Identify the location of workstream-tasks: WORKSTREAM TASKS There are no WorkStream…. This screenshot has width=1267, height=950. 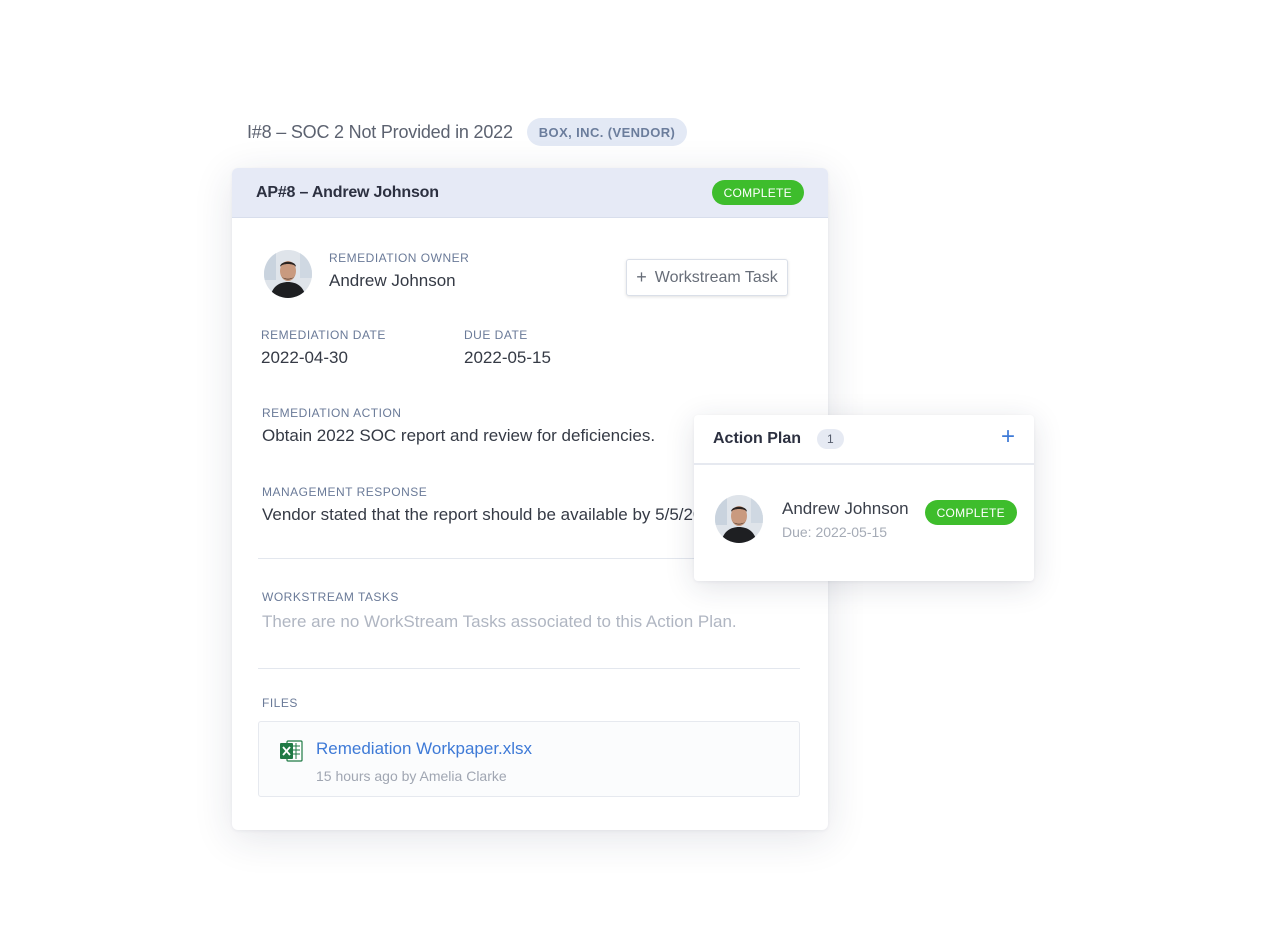
(499, 611).